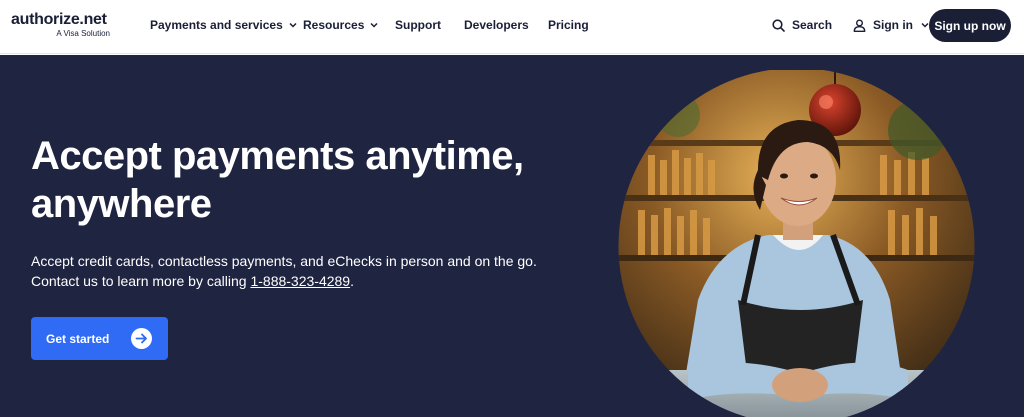 Image resolution: width=1024 pixels, height=417 pixels. I want to click on sign-in-label: Sign in, so click(893, 25).